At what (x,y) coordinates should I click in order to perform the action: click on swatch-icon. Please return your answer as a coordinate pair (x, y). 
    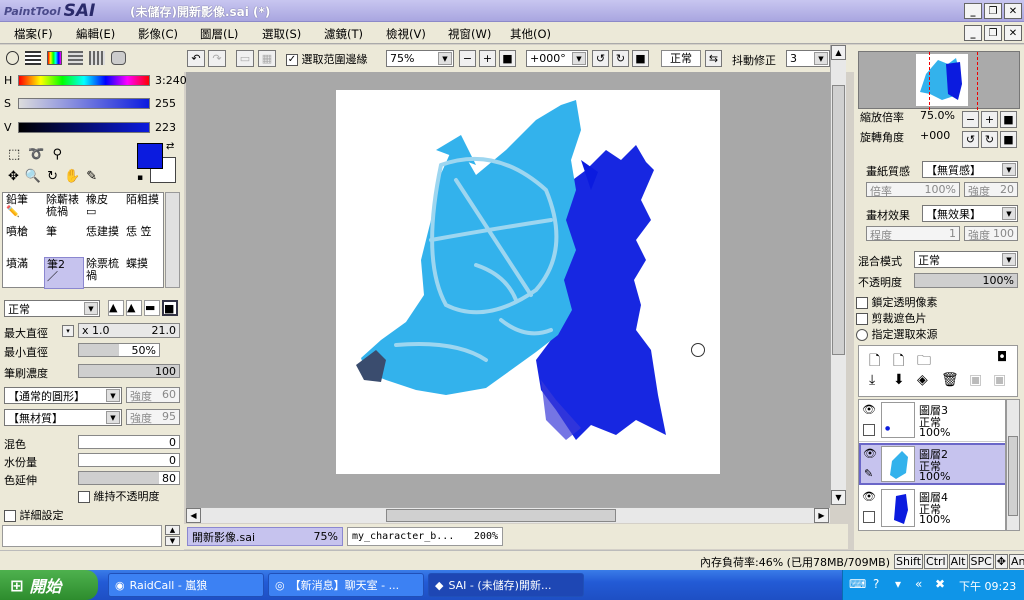
    Looking at the image, I should click on (76, 58).